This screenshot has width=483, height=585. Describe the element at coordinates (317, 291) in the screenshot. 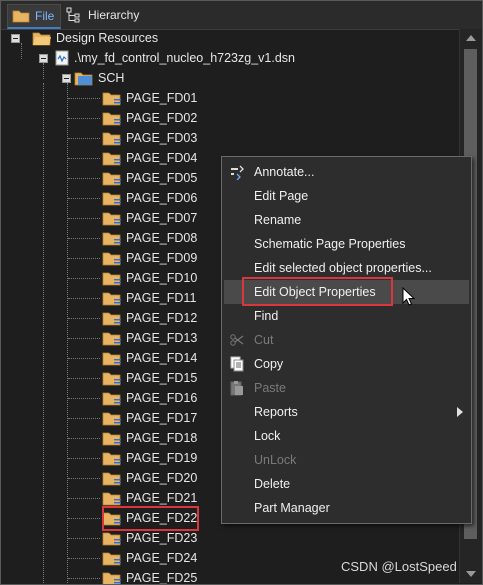

I see `highlighted-item-box` at that location.